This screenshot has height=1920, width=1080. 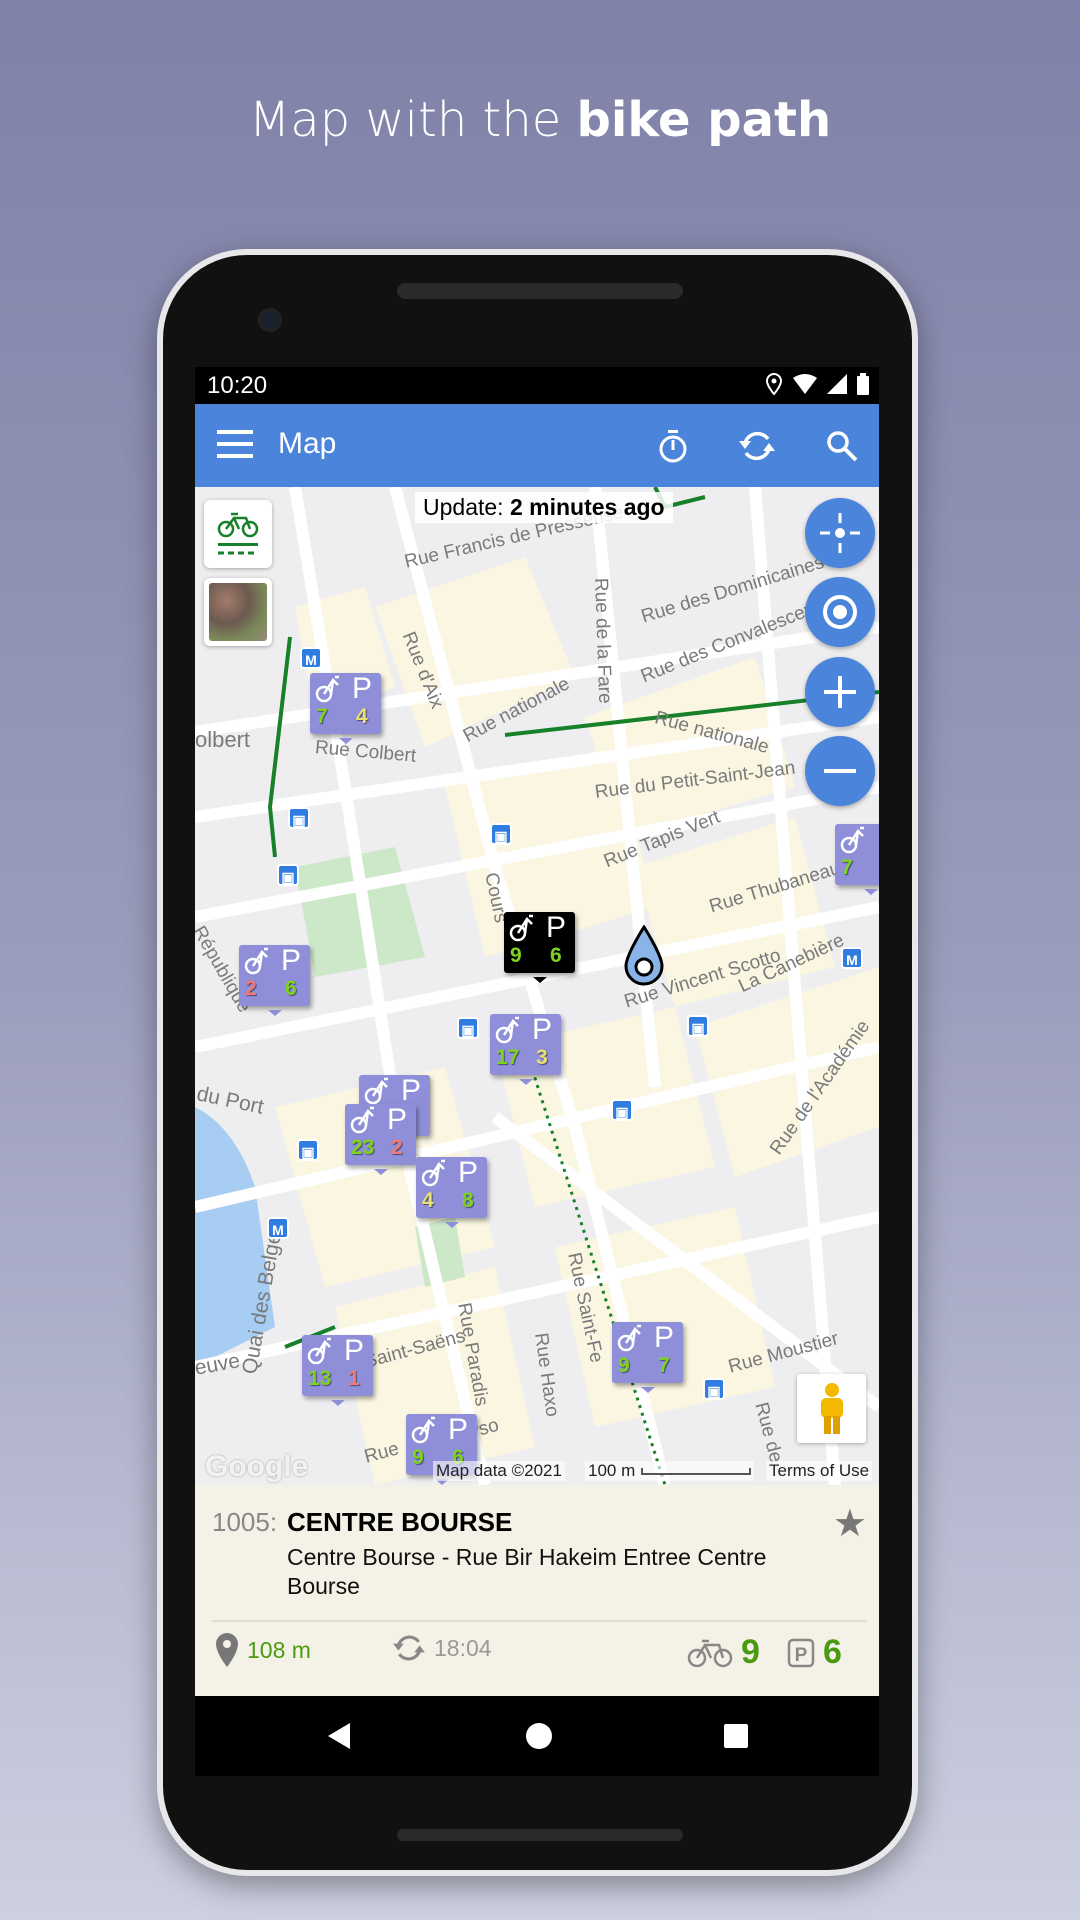 What do you see at coordinates (468, 1200) in the screenshot?
I see `marker-stands: 8` at bounding box center [468, 1200].